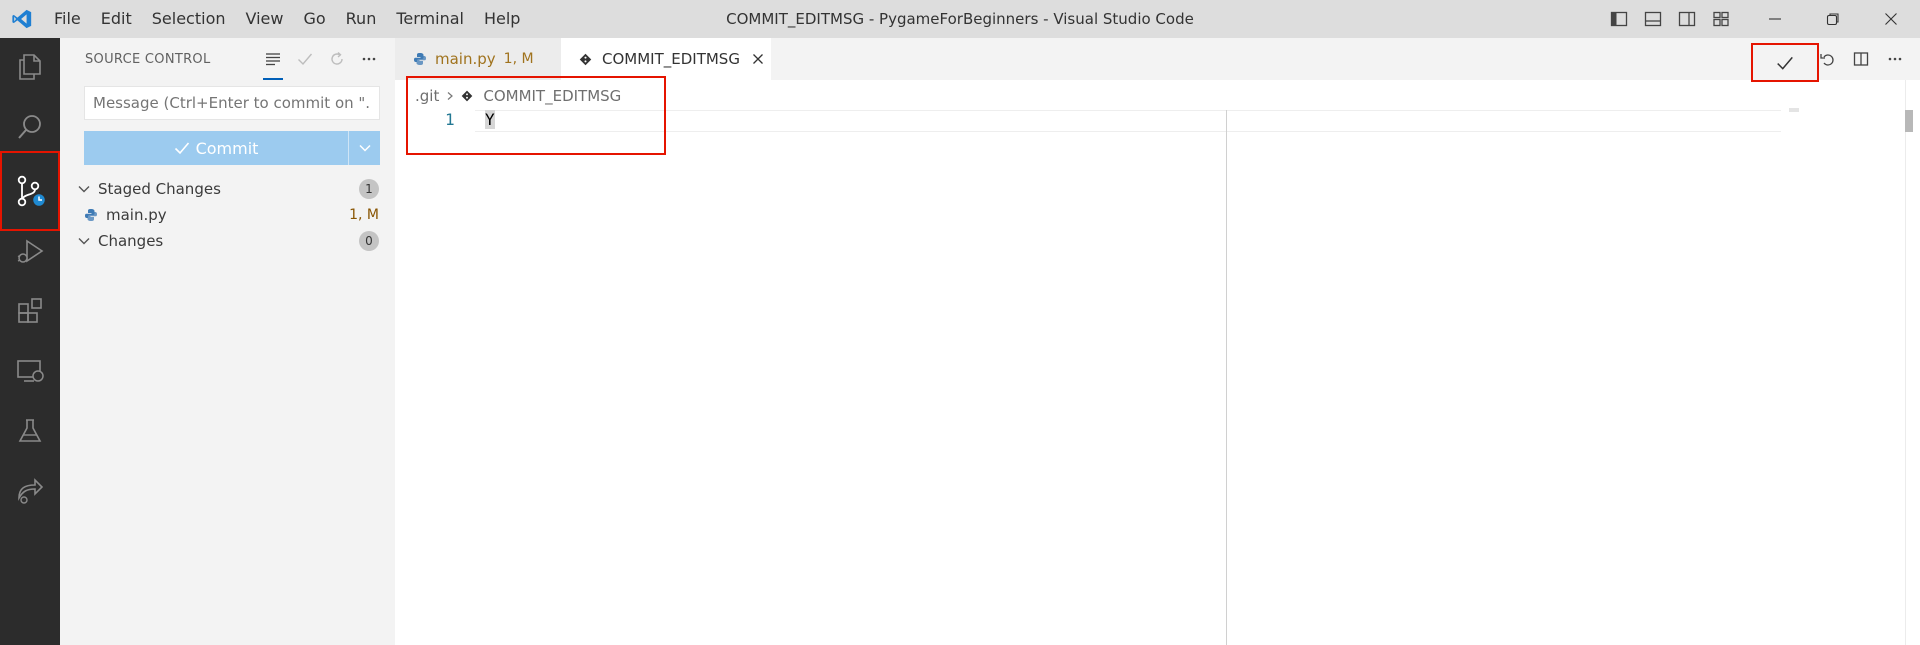 The height and width of the screenshot is (645, 1920). Describe the element at coordinates (450, 96) in the screenshot. I see `chevron-right-icon` at that location.